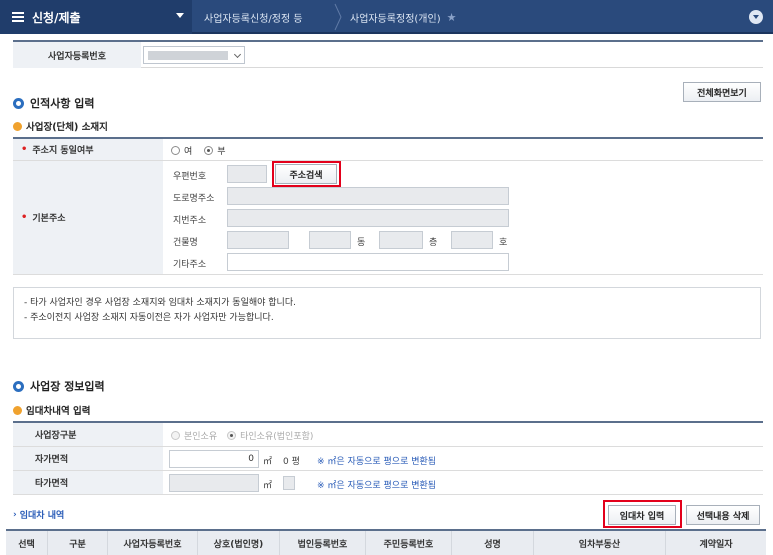 This screenshot has height=555, width=773. What do you see at coordinates (722, 92) in the screenshot?
I see `fullscreen-button: 전체화면보기` at bounding box center [722, 92].